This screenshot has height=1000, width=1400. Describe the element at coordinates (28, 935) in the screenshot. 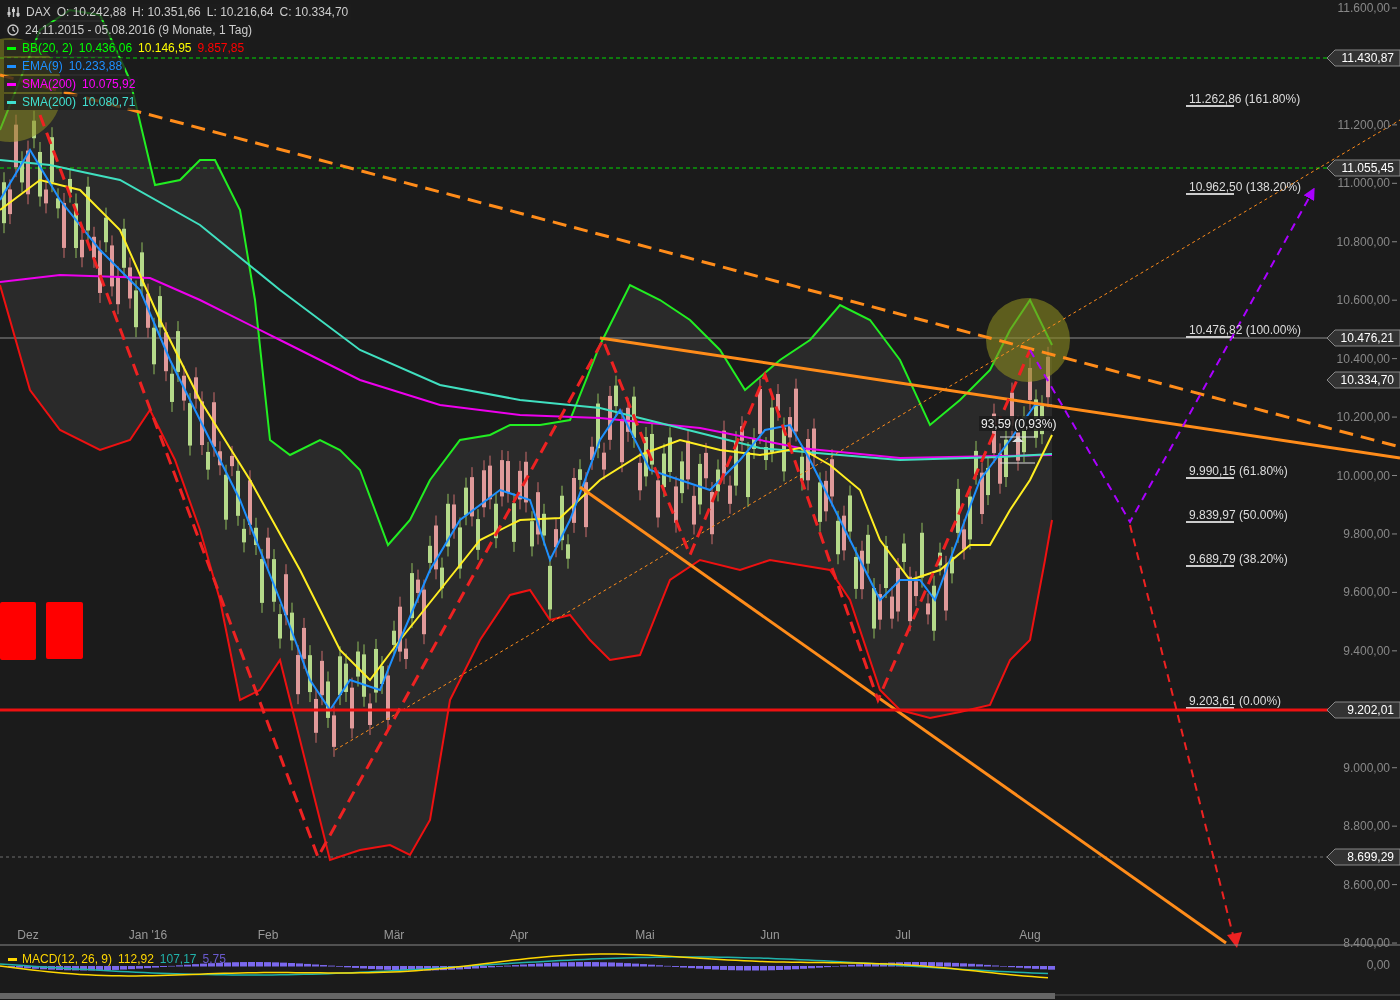

I see `axis-label: Dez` at that location.